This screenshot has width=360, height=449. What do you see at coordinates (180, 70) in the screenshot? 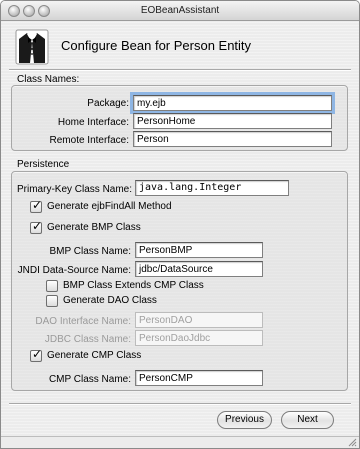
I see `header-divider` at bounding box center [180, 70].